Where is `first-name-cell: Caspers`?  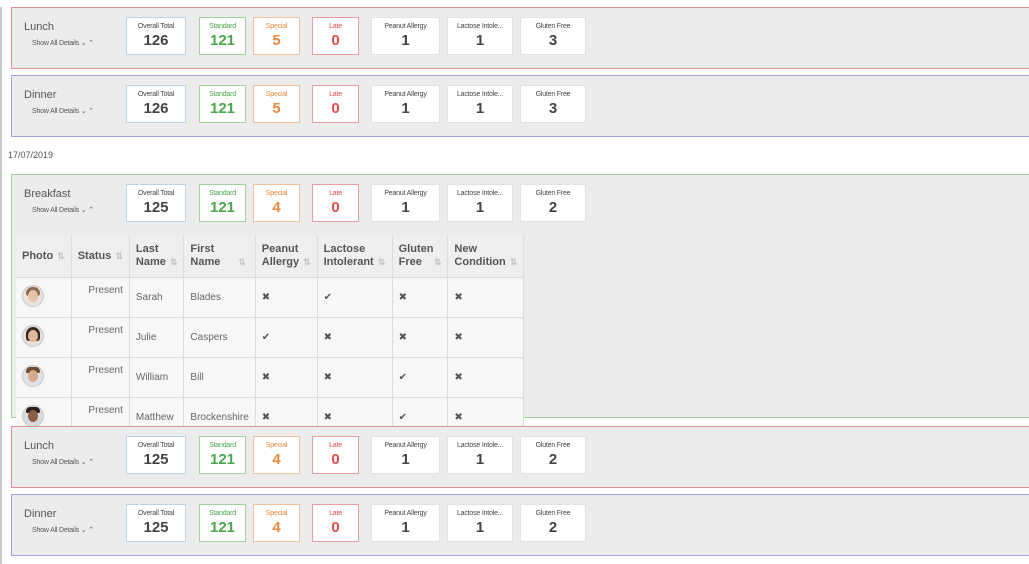
first-name-cell: Caspers is located at coordinates (219, 337).